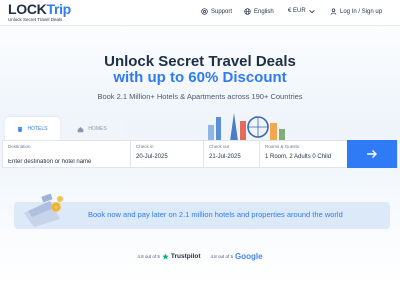 The image size is (400, 284). Describe the element at coordinates (27, 9) in the screenshot. I see `logo-lock-text: LOCK` at that location.